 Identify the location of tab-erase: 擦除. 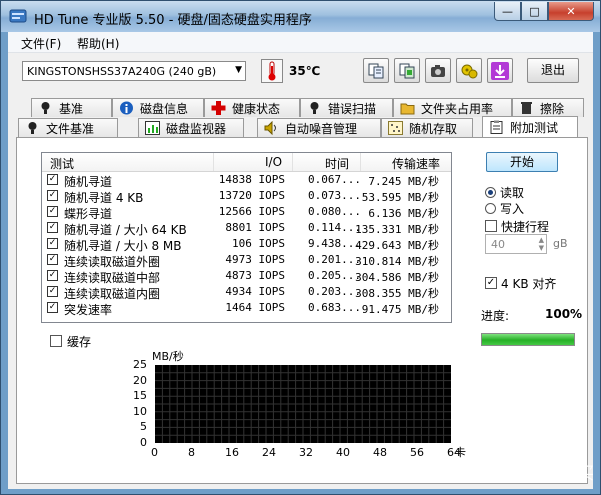
(548, 107).